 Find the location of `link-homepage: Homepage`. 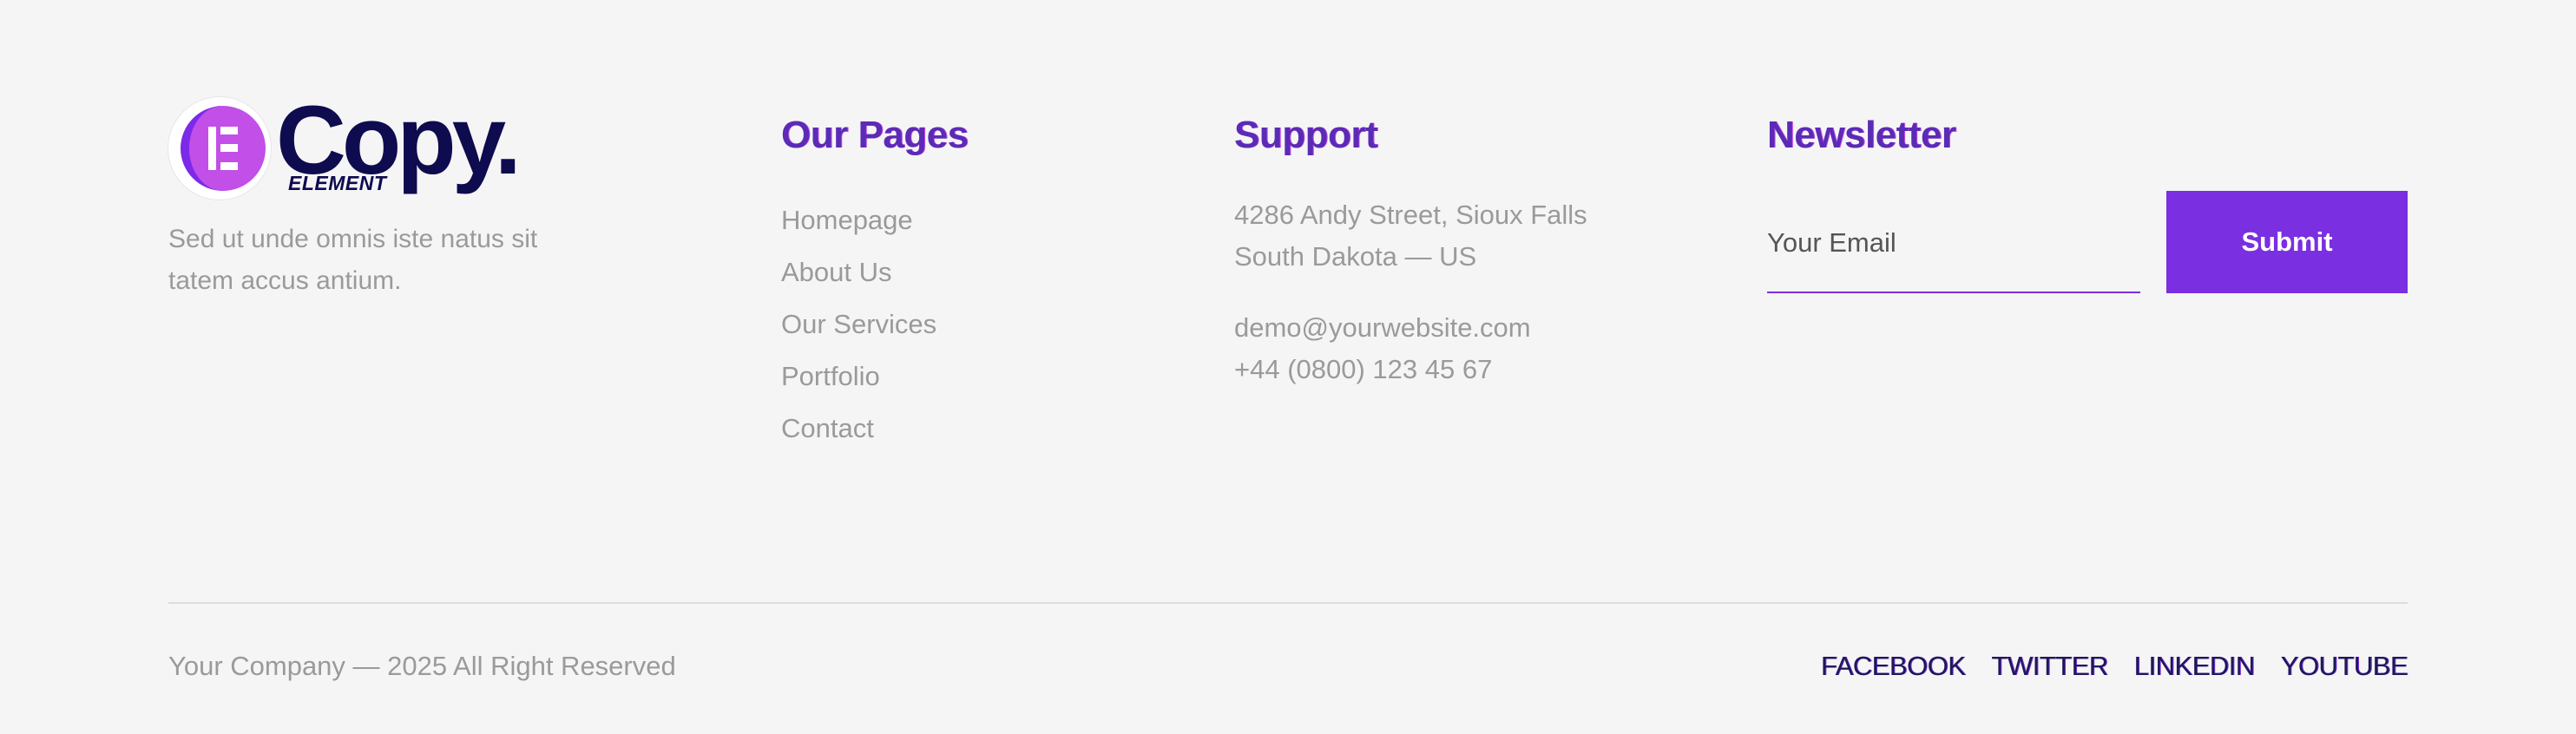

link-homepage: Homepage is located at coordinates (963, 220).